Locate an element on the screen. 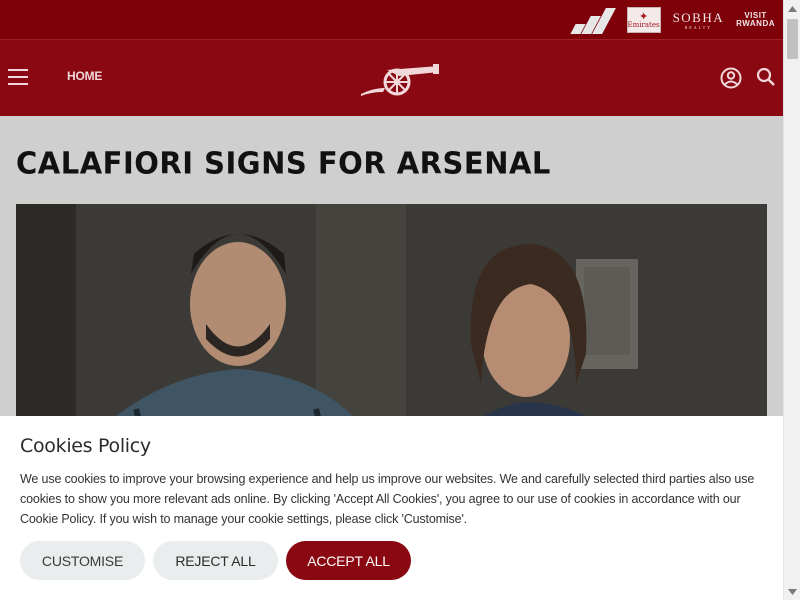 The image size is (800, 600). scroll-down-button is located at coordinates (792, 591).